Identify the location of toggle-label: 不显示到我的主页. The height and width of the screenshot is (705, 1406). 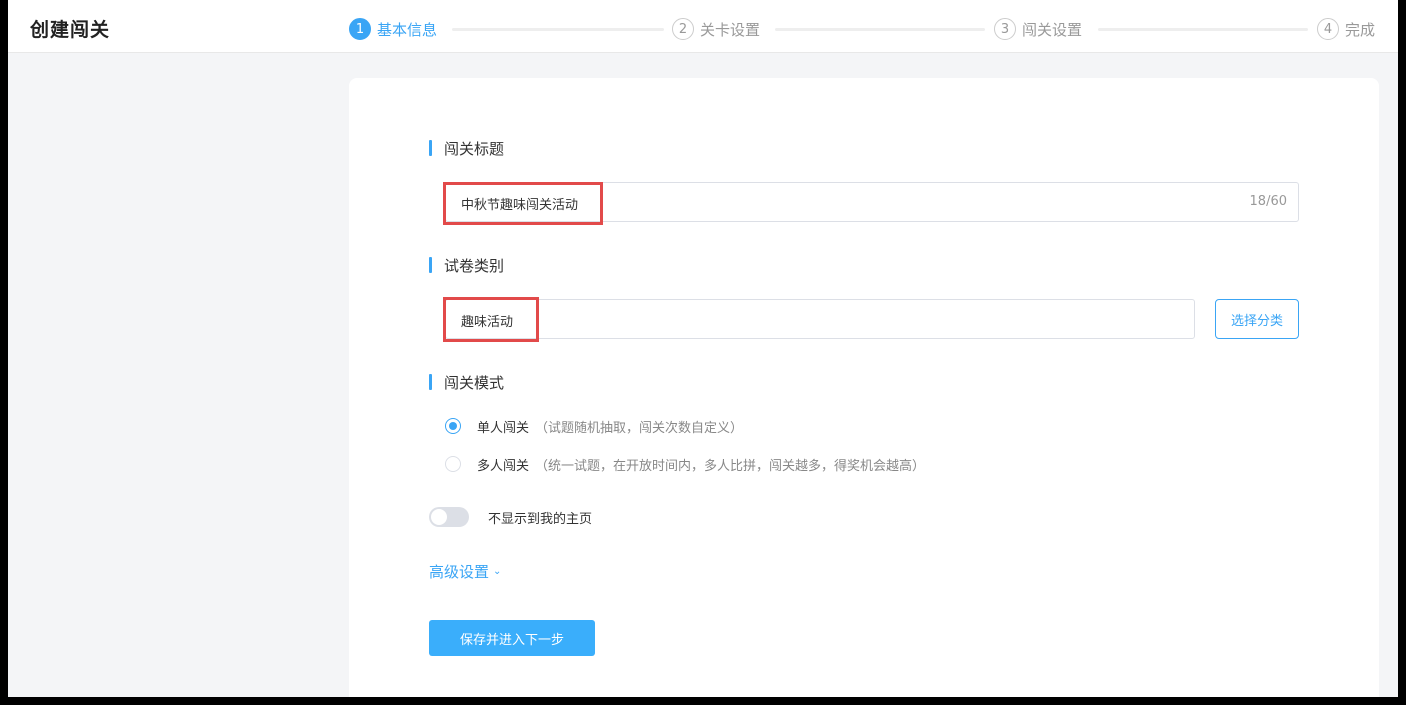
(540, 519).